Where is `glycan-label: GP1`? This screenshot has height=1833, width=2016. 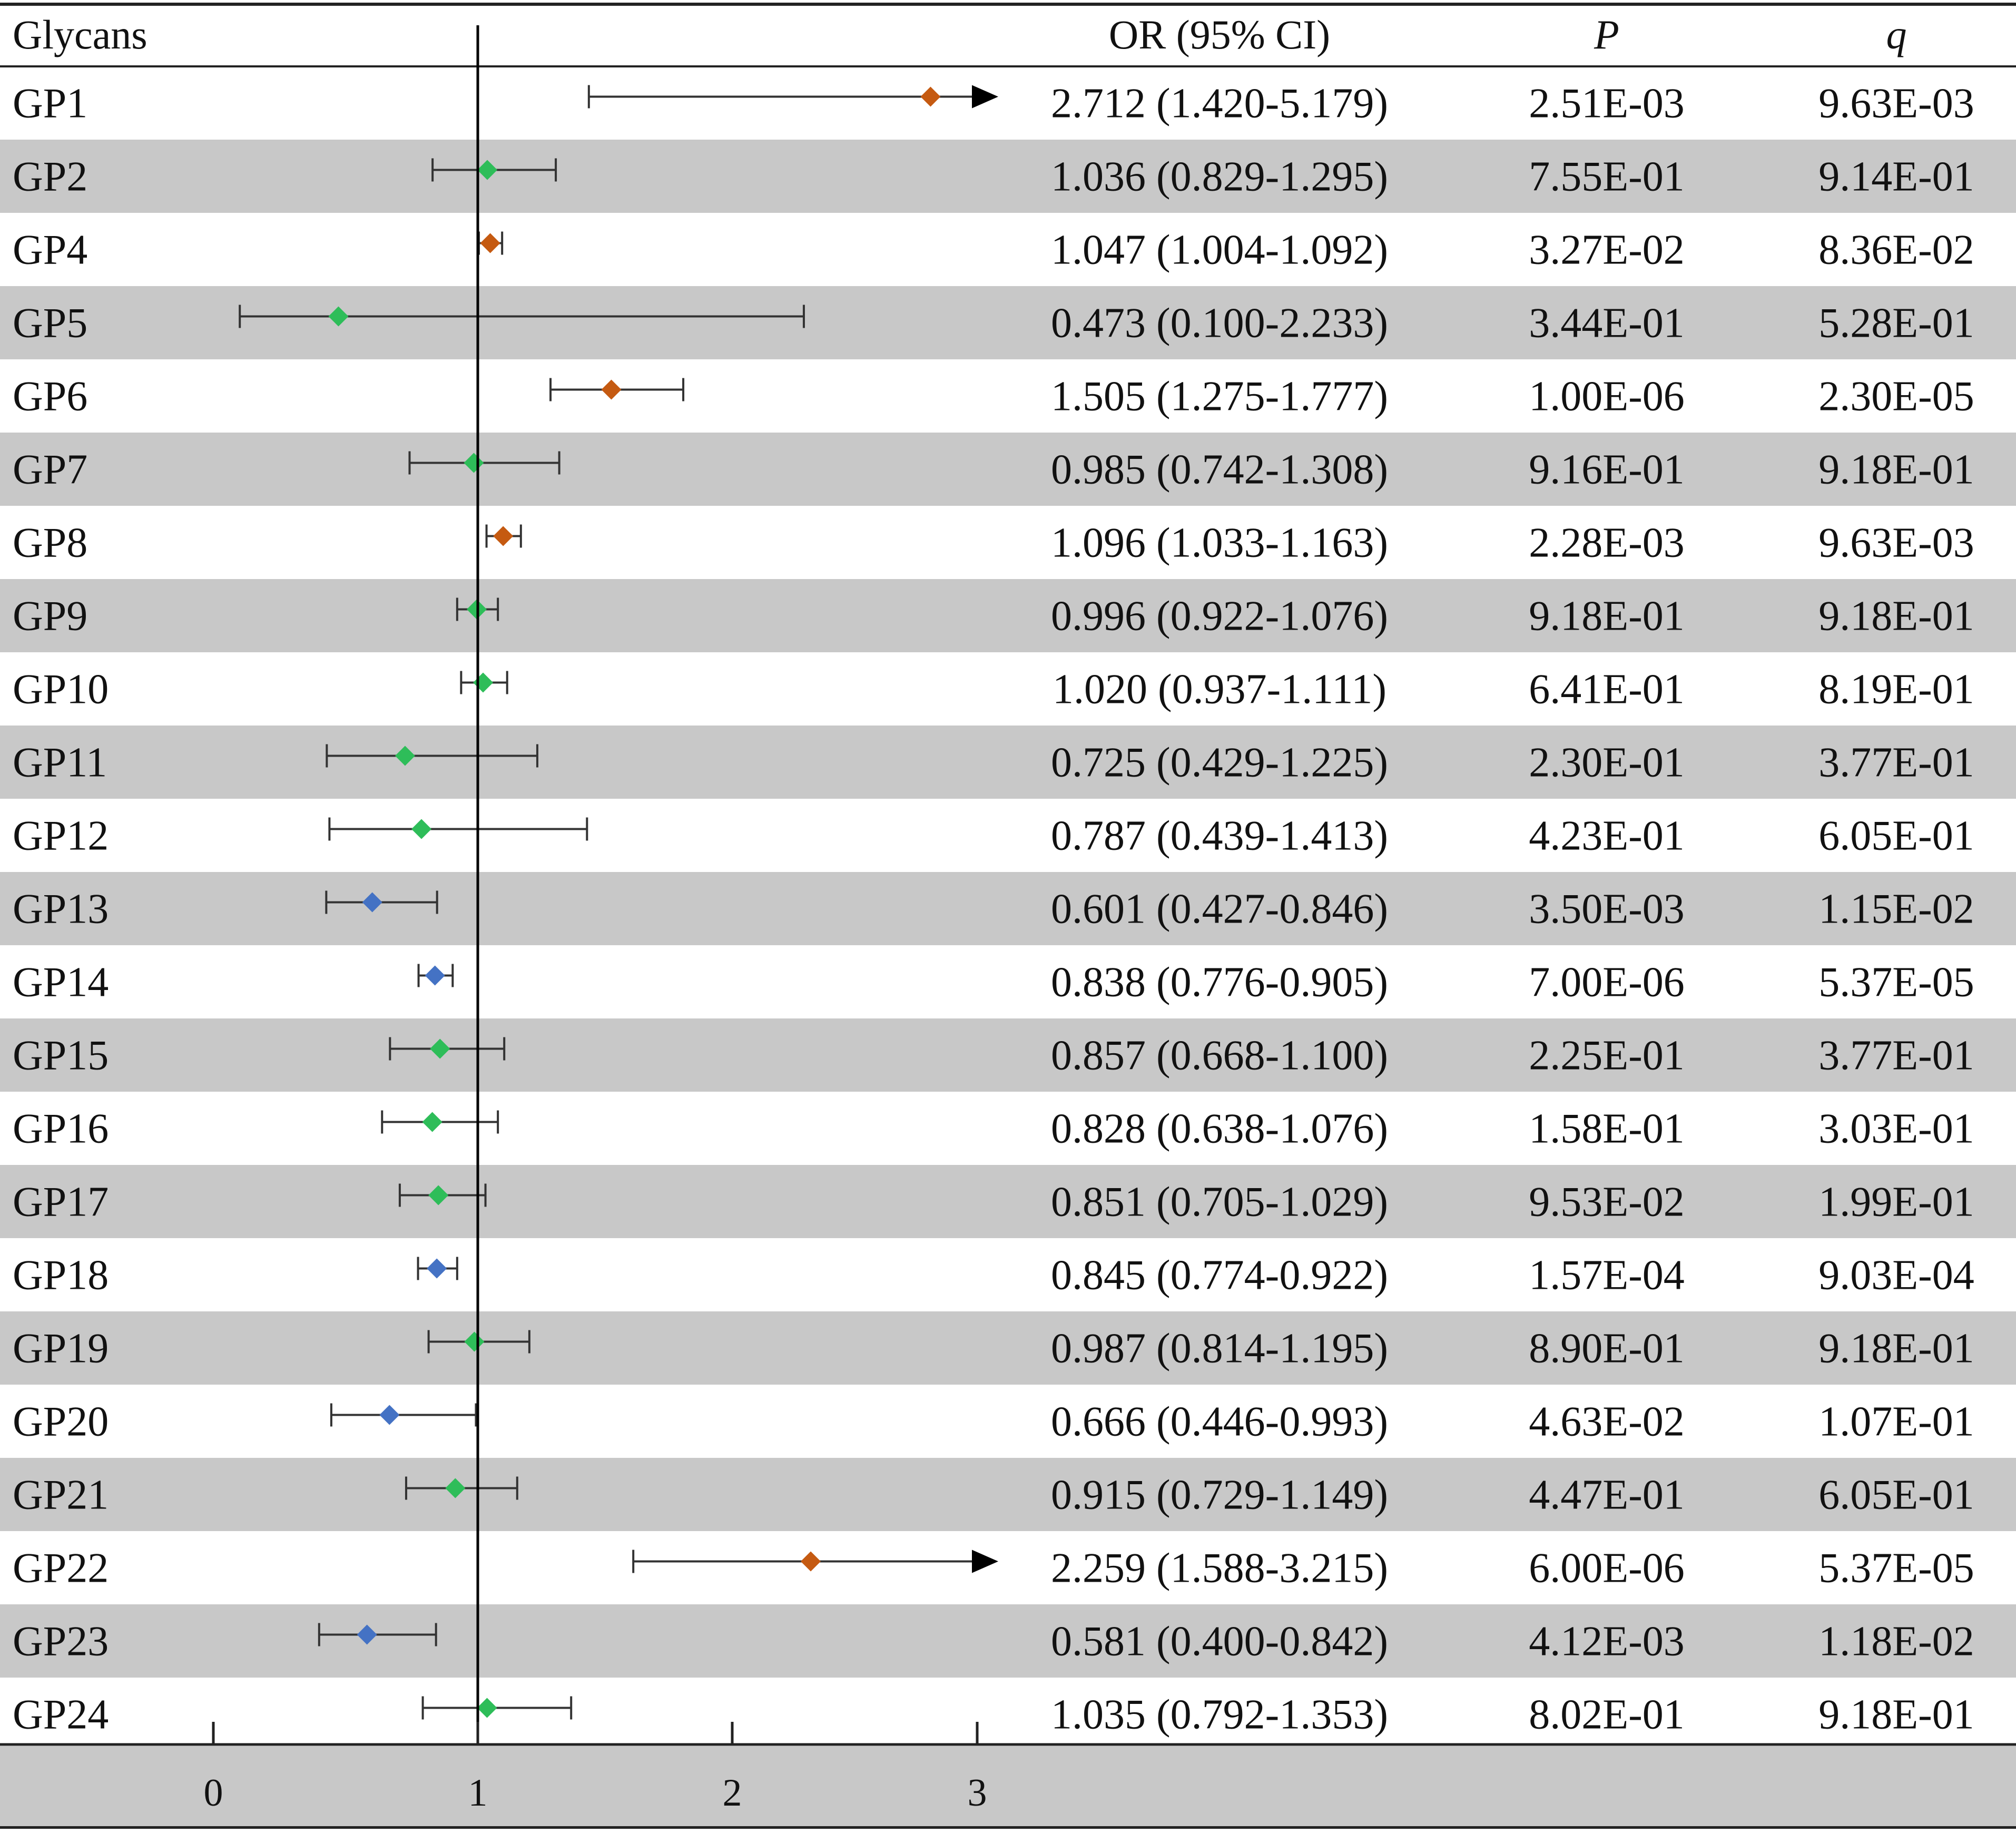
glycan-label: GP1 is located at coordinates (50, 104).